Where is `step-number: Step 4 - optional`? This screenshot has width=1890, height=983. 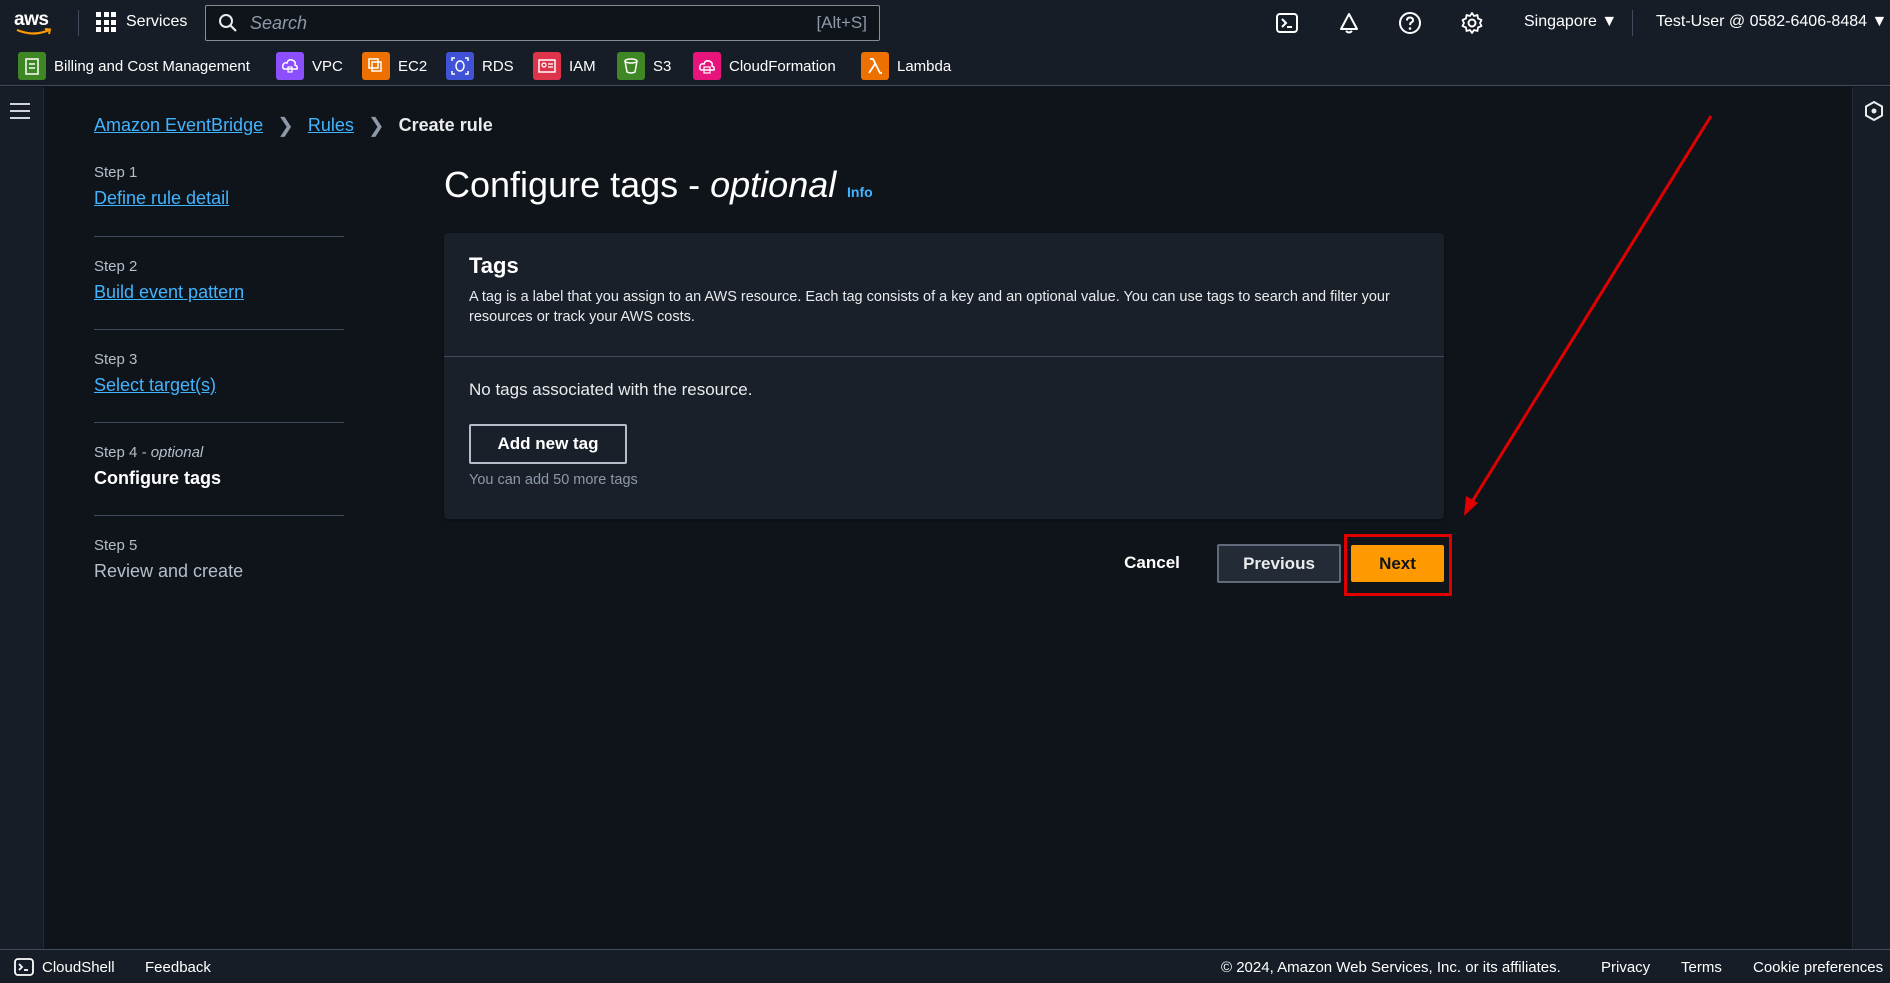
step-number: Step 4 - optional is located at coordinates (219, 452).